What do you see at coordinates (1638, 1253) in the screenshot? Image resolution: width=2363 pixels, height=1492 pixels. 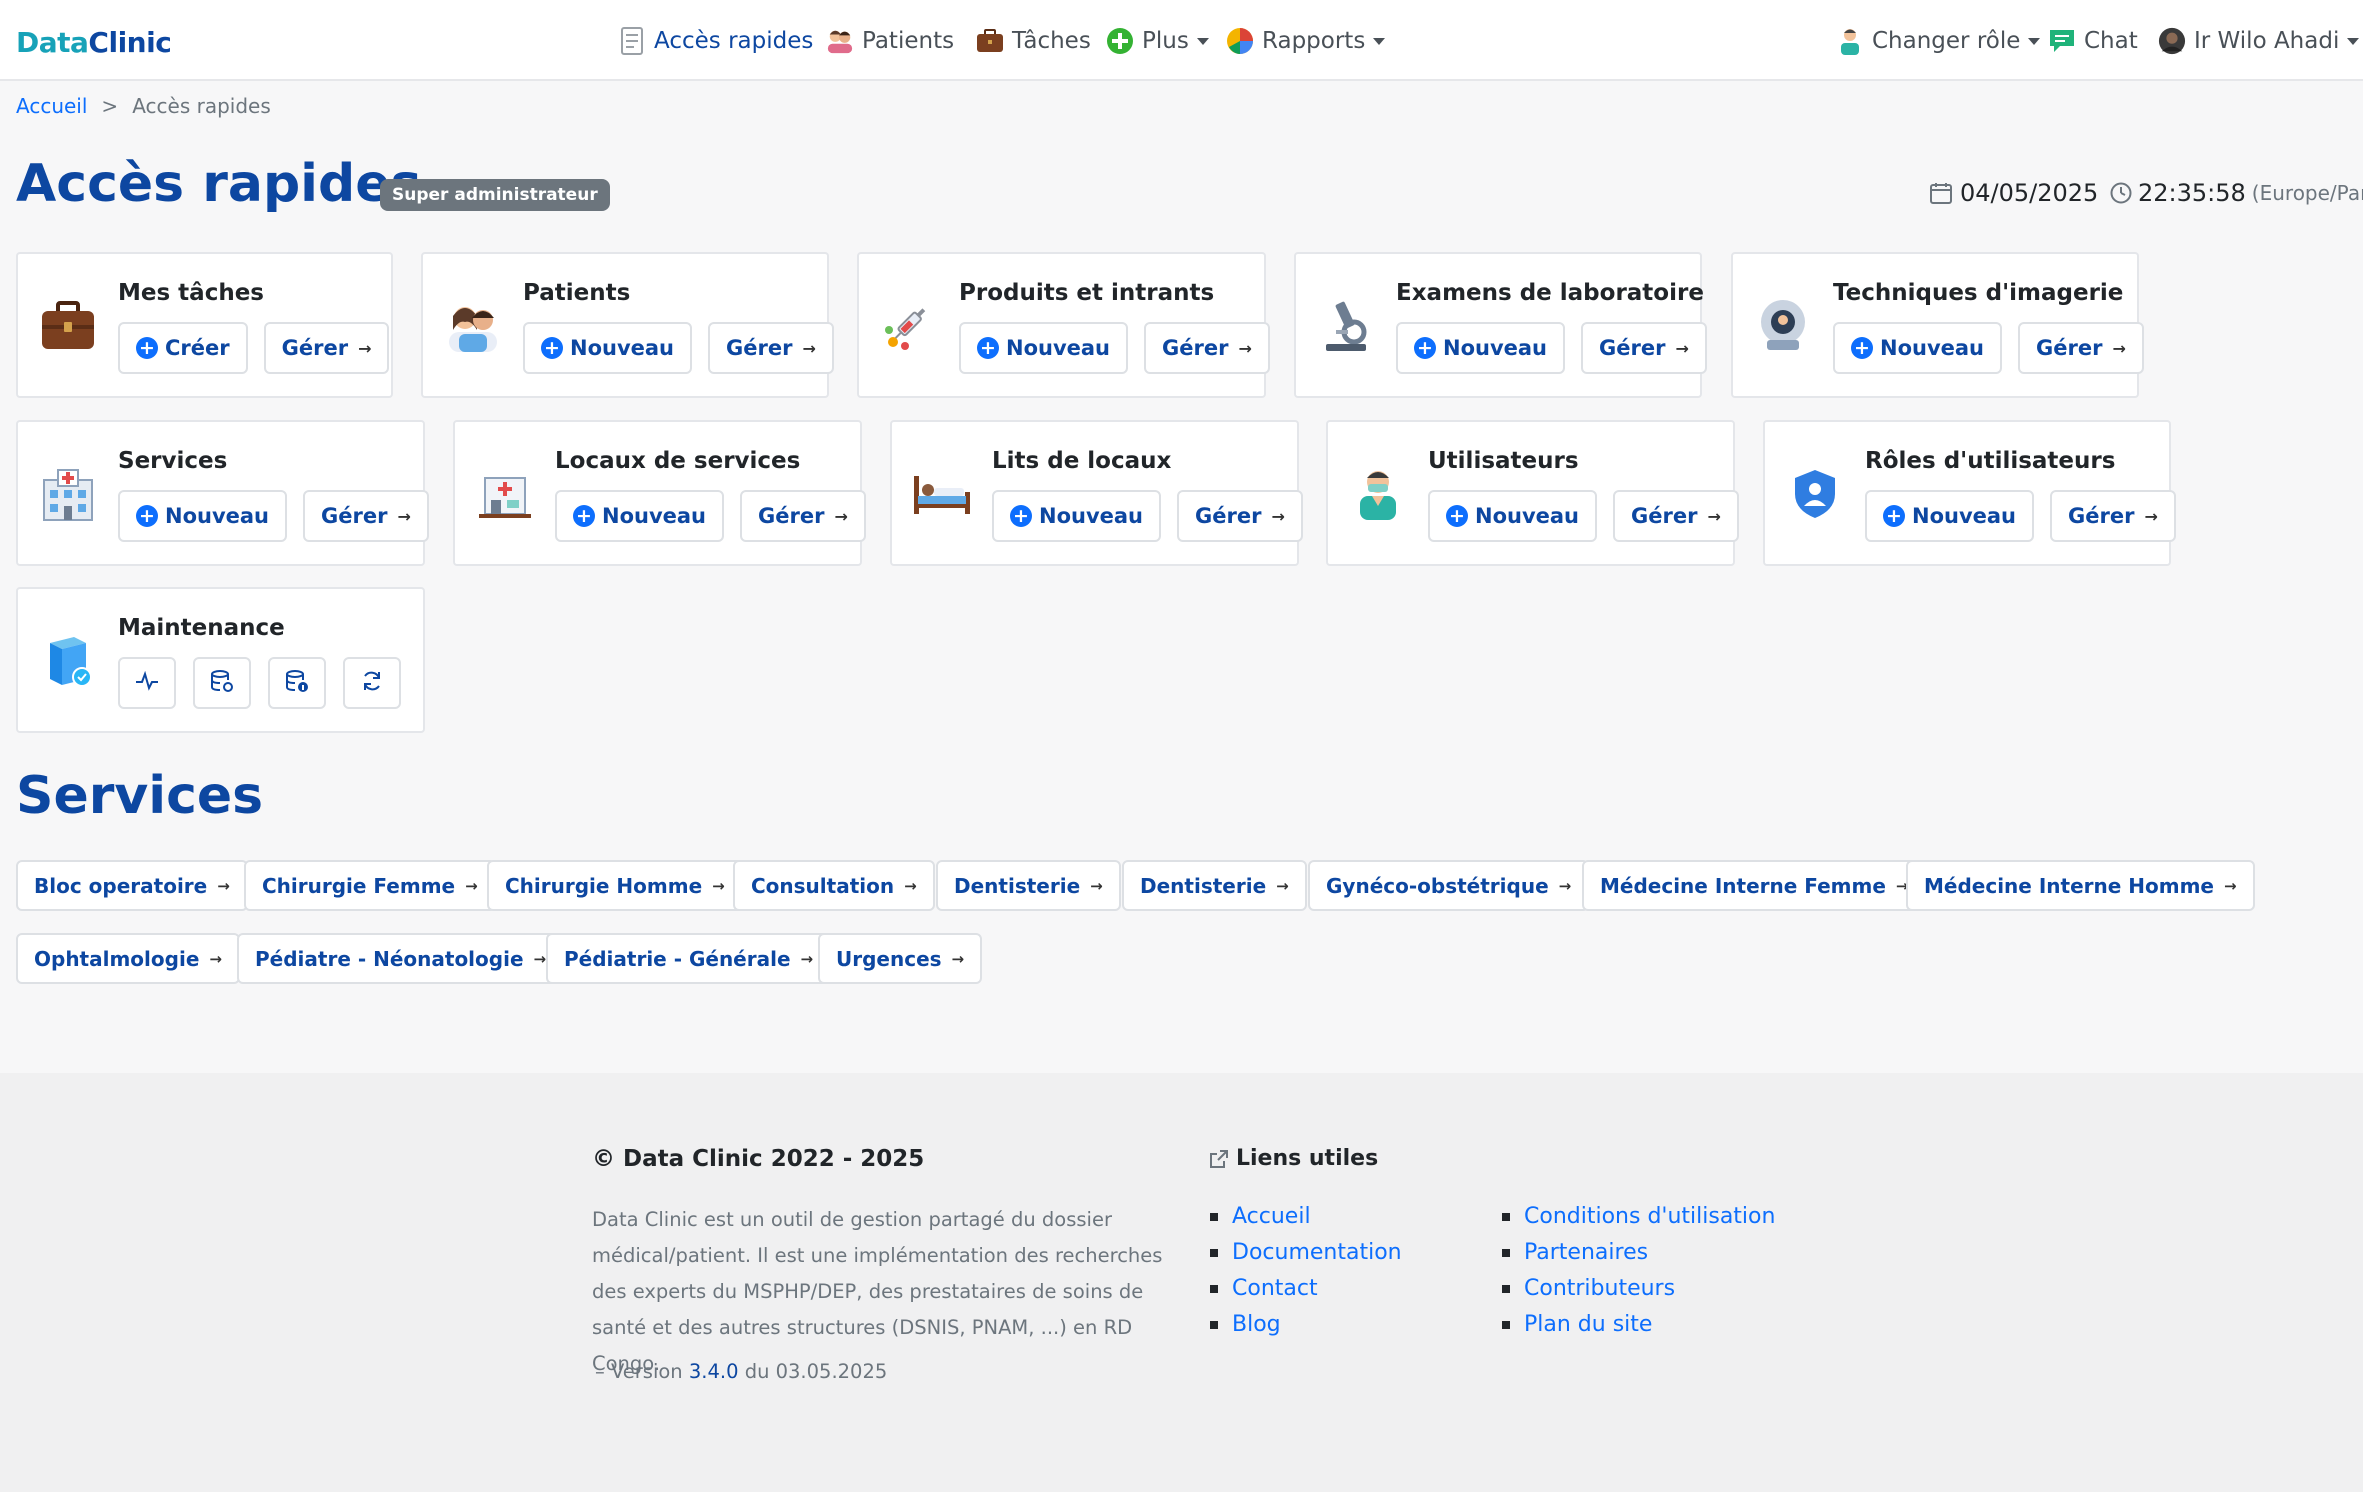 I see `footer-link: Partenaires` at bounding box center [1638, 1253].